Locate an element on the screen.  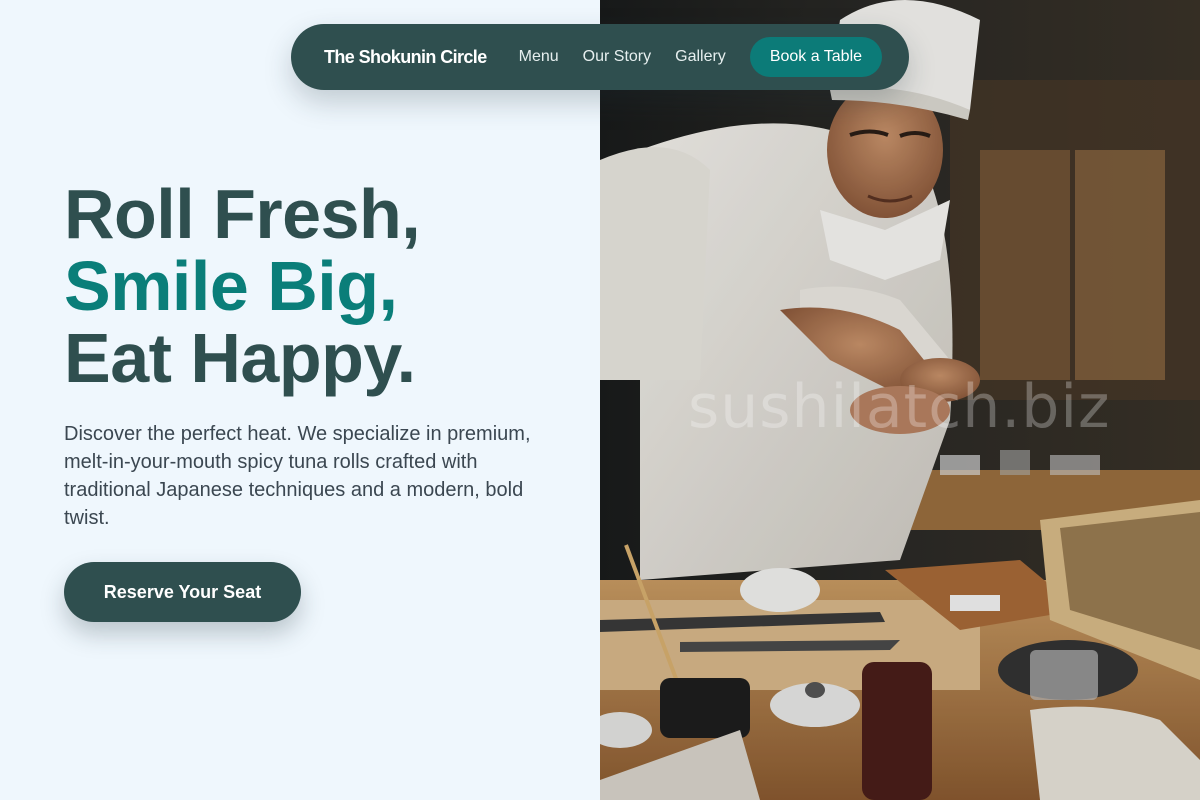
reserve-your-seat-button: Reserve Your Seat is located at coordinates (182, 592).